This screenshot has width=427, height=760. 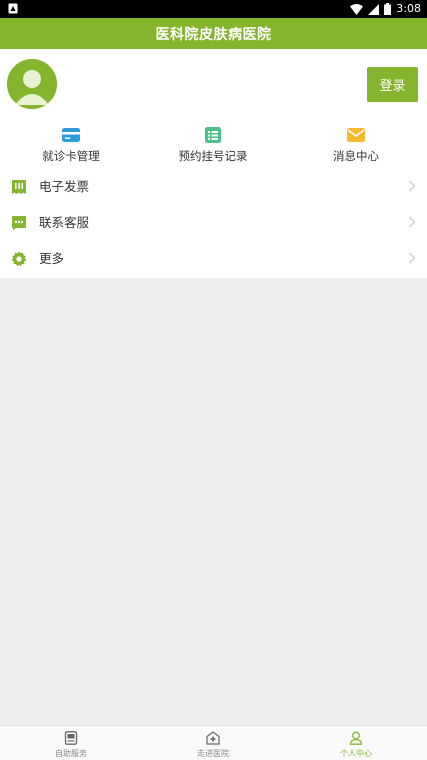 What do you see at coordinates (392, 84) in the screenshot?
I see `login-button: 登录` at bounding box center [392, 84].